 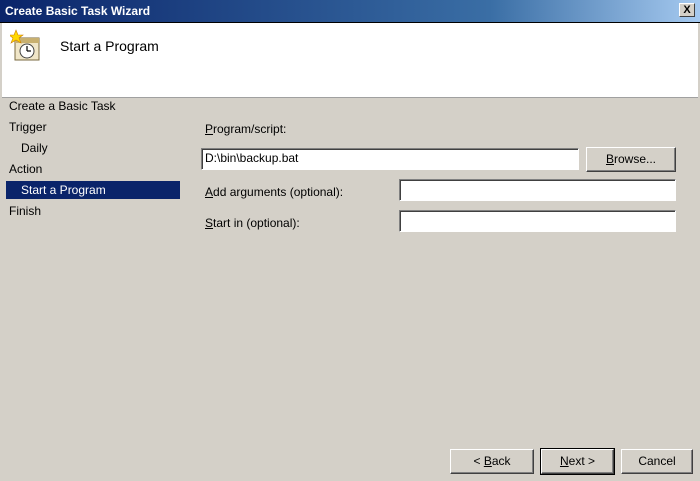 I want to click on program-script-label: Program/script:, so click(x=245, y=129).